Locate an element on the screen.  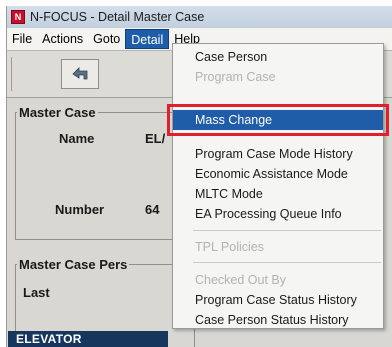
last-label: Last is located at coordinates (36, 292).